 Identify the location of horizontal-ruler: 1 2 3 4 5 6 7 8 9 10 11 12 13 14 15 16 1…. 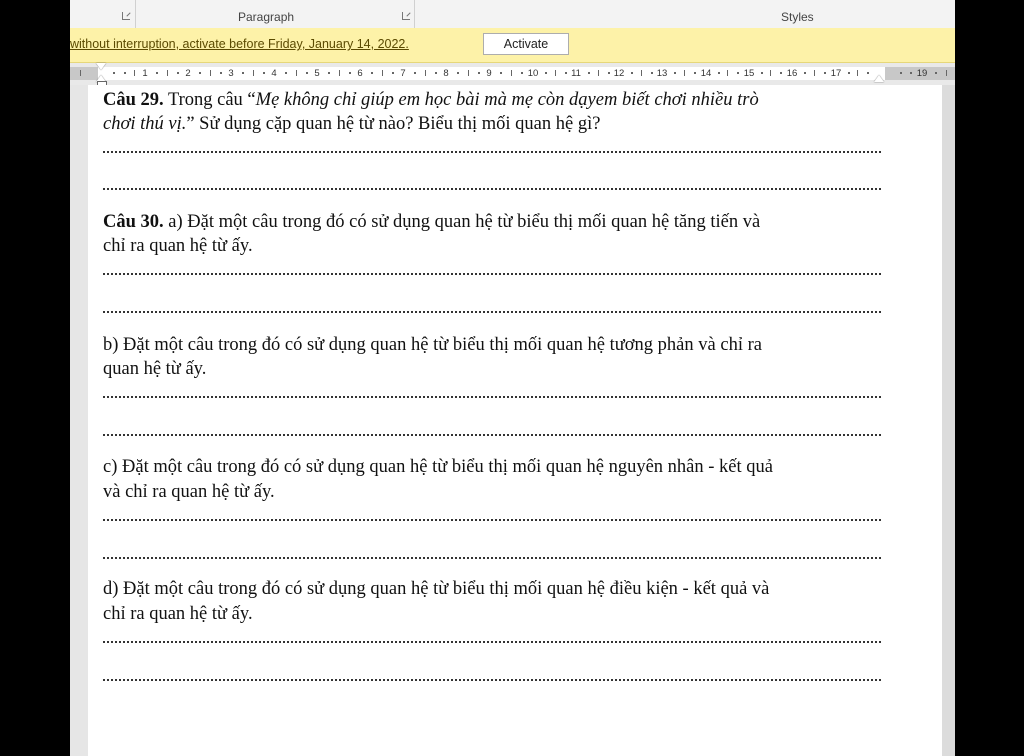
(512, 75).